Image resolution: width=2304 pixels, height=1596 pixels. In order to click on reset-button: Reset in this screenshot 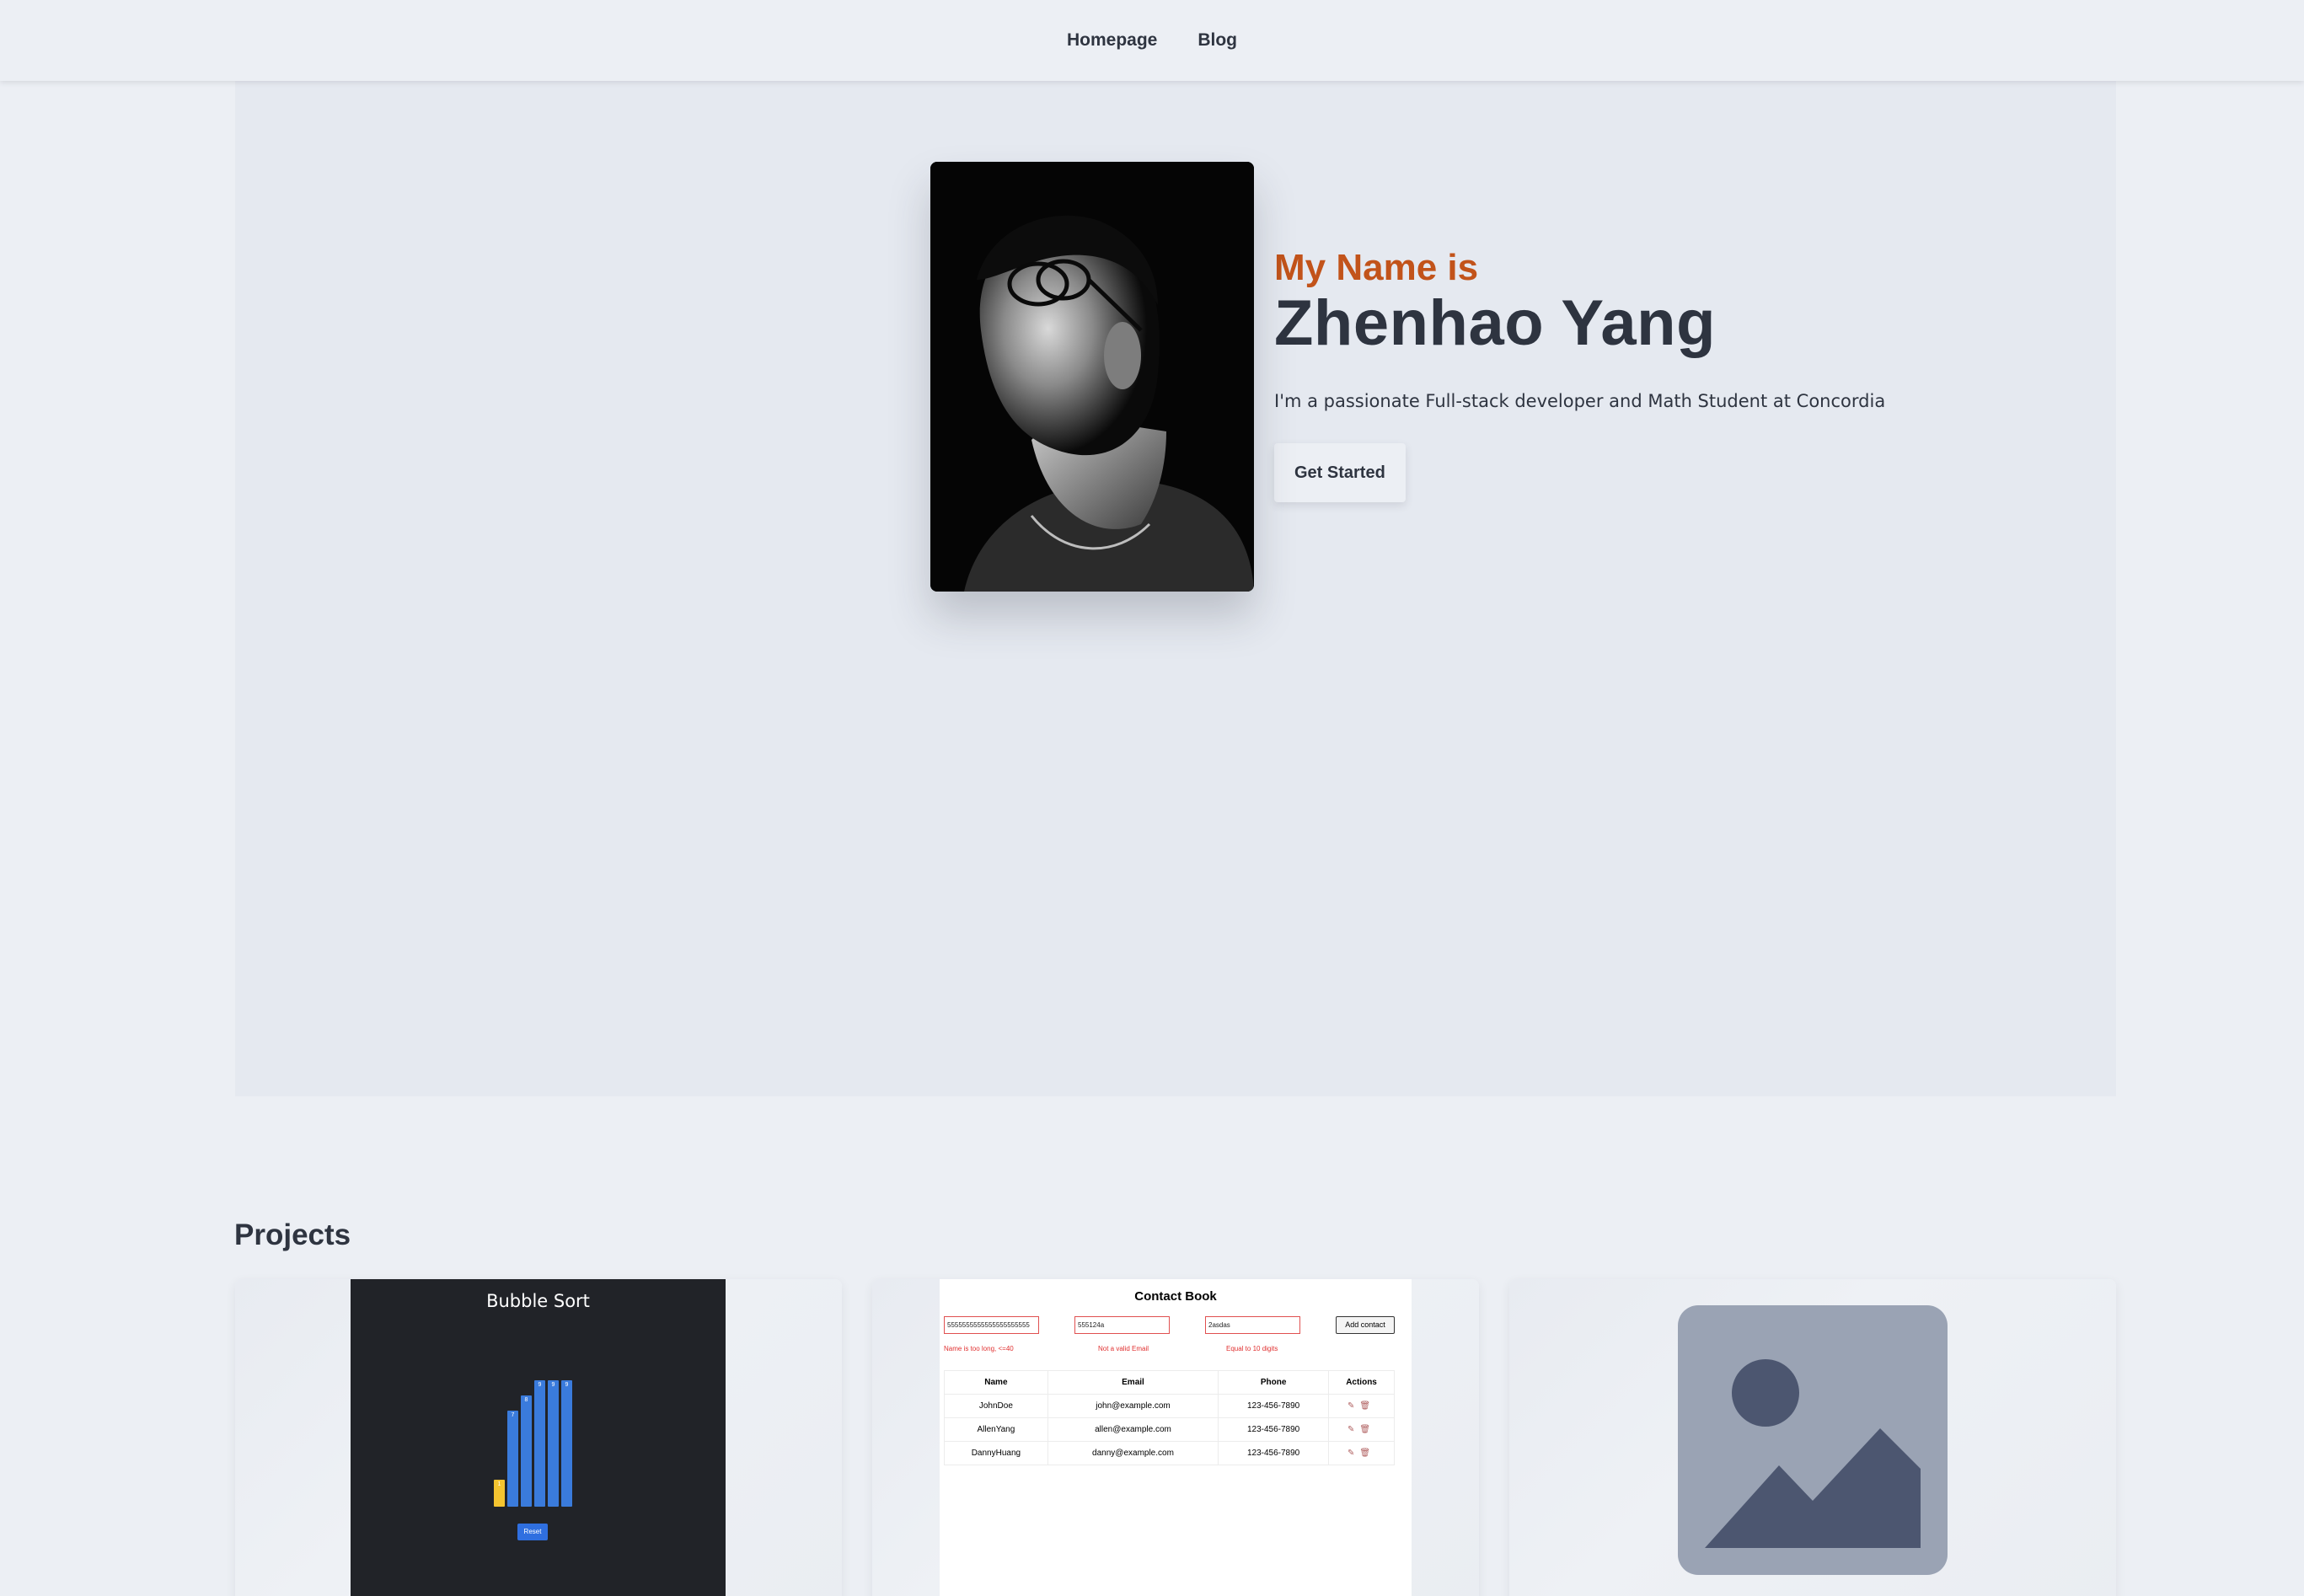, I will do `click(532, 1532)`.